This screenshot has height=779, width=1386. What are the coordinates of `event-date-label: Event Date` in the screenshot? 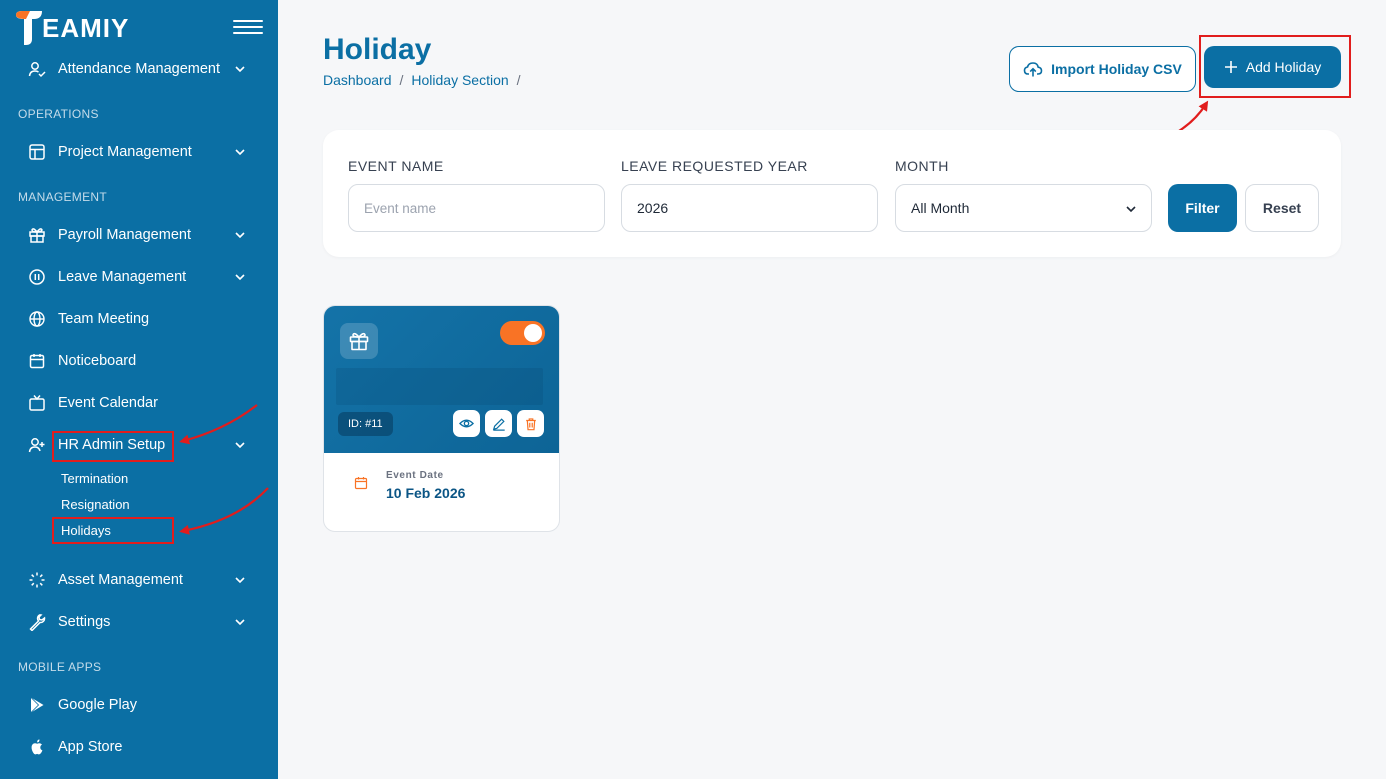 It's located at (415, 475).